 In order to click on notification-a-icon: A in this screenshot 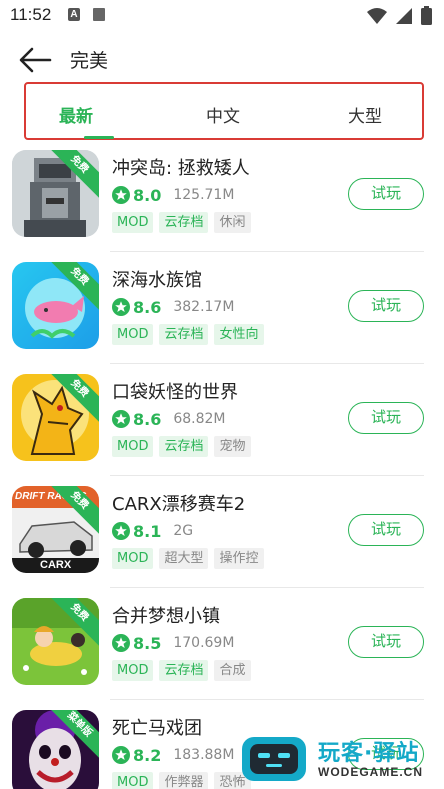, I will do `click(74, 14)`.